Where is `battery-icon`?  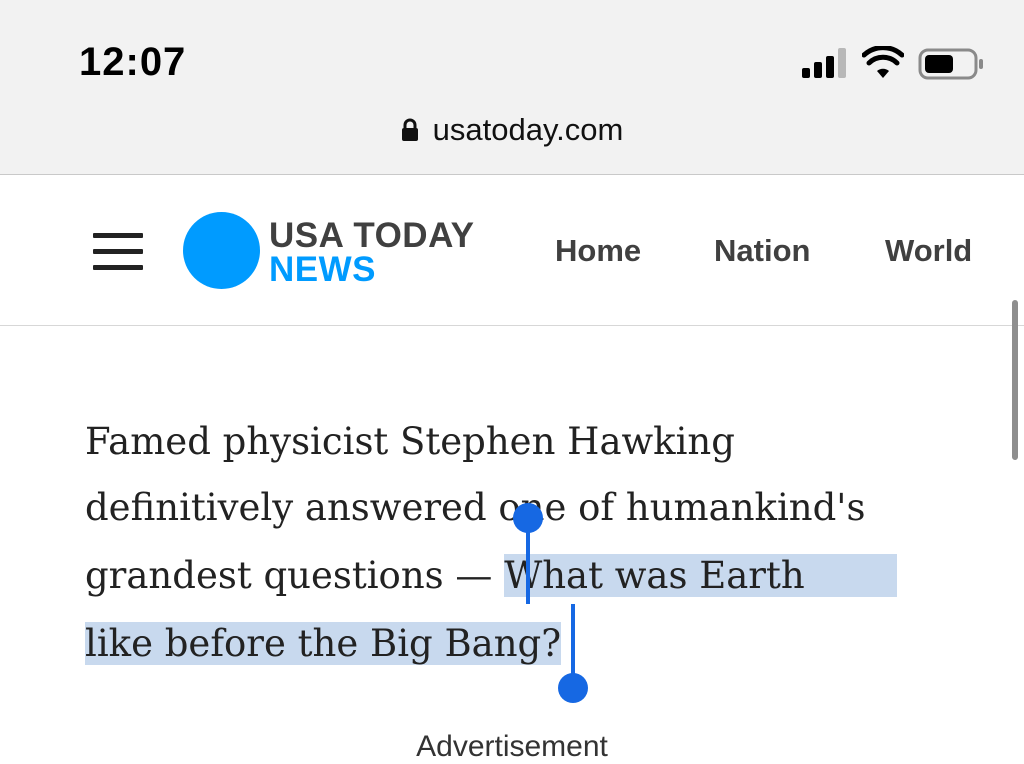 battery-icon is located at coordinates (950, 64).